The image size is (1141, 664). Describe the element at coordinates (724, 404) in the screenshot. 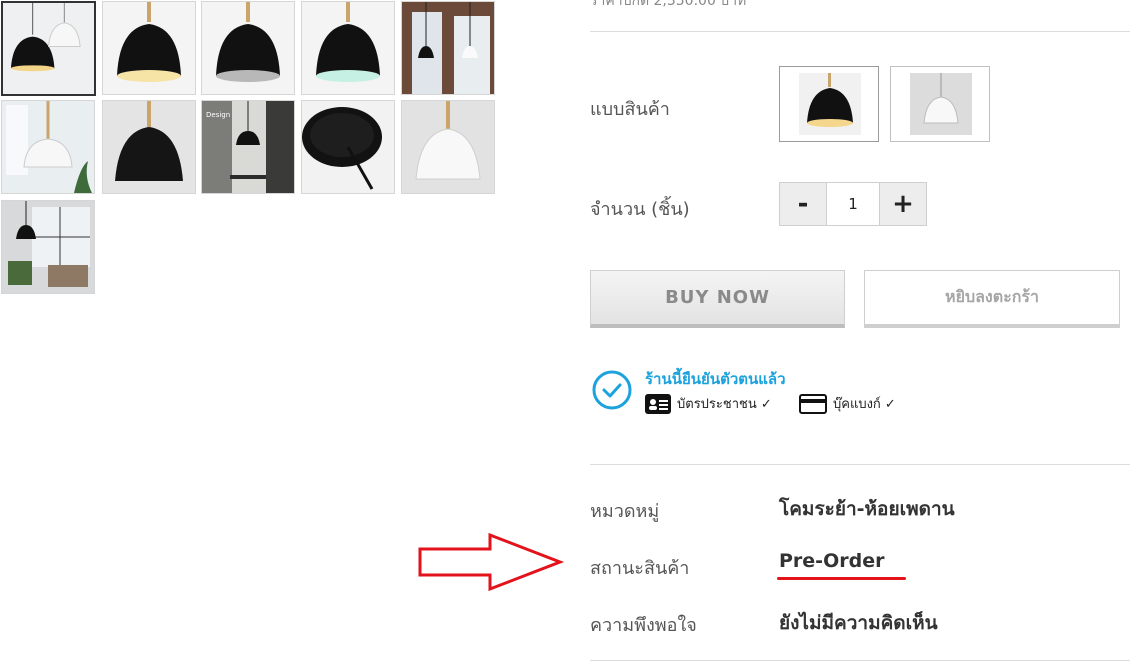

I see `id-card-label: บัตรประชาชน ✓` at that location.